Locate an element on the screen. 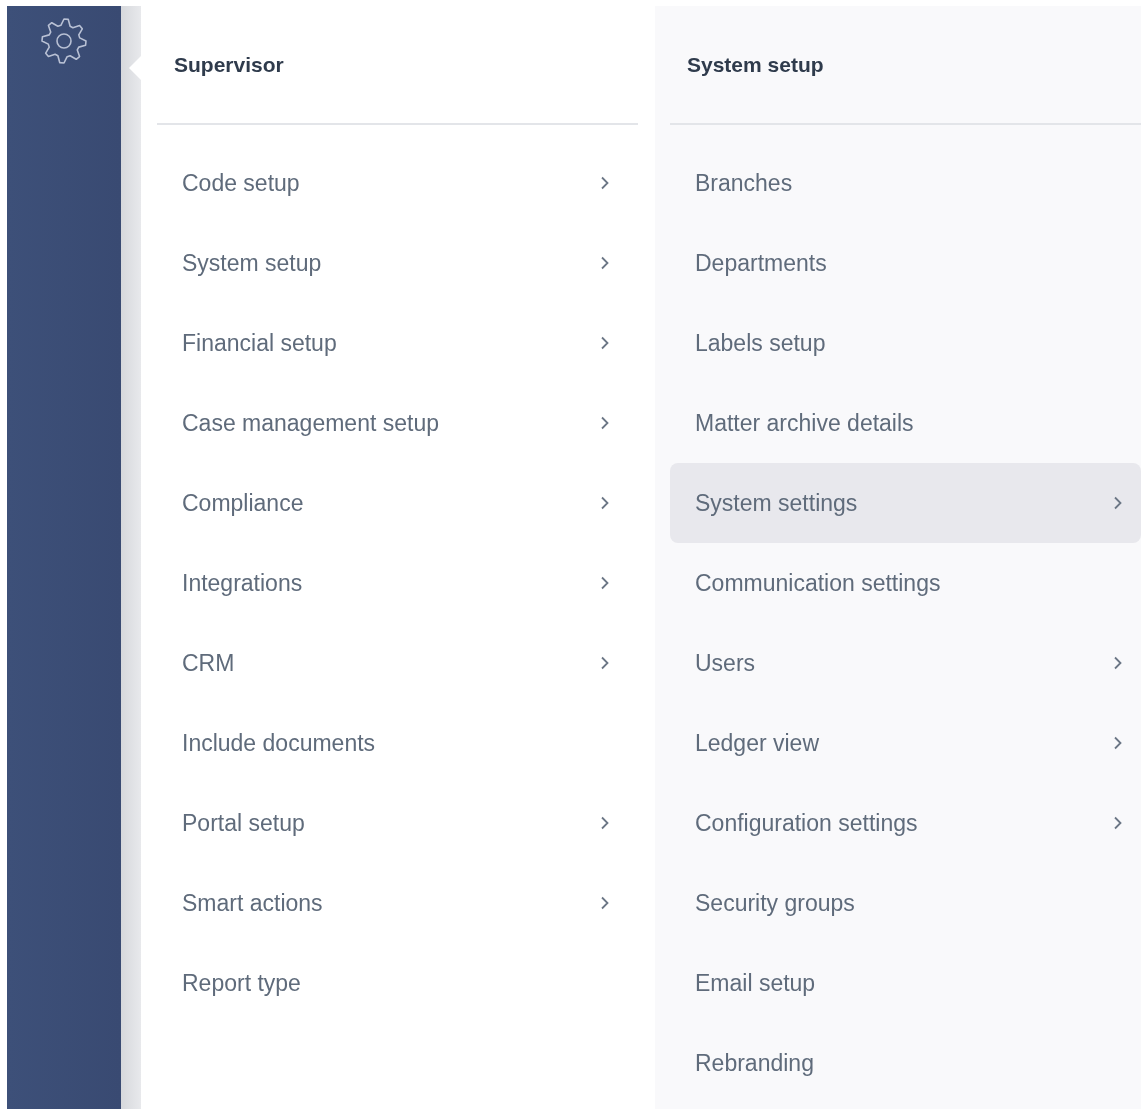  menu-item: Communication settings is located at coordinates (905, 583).